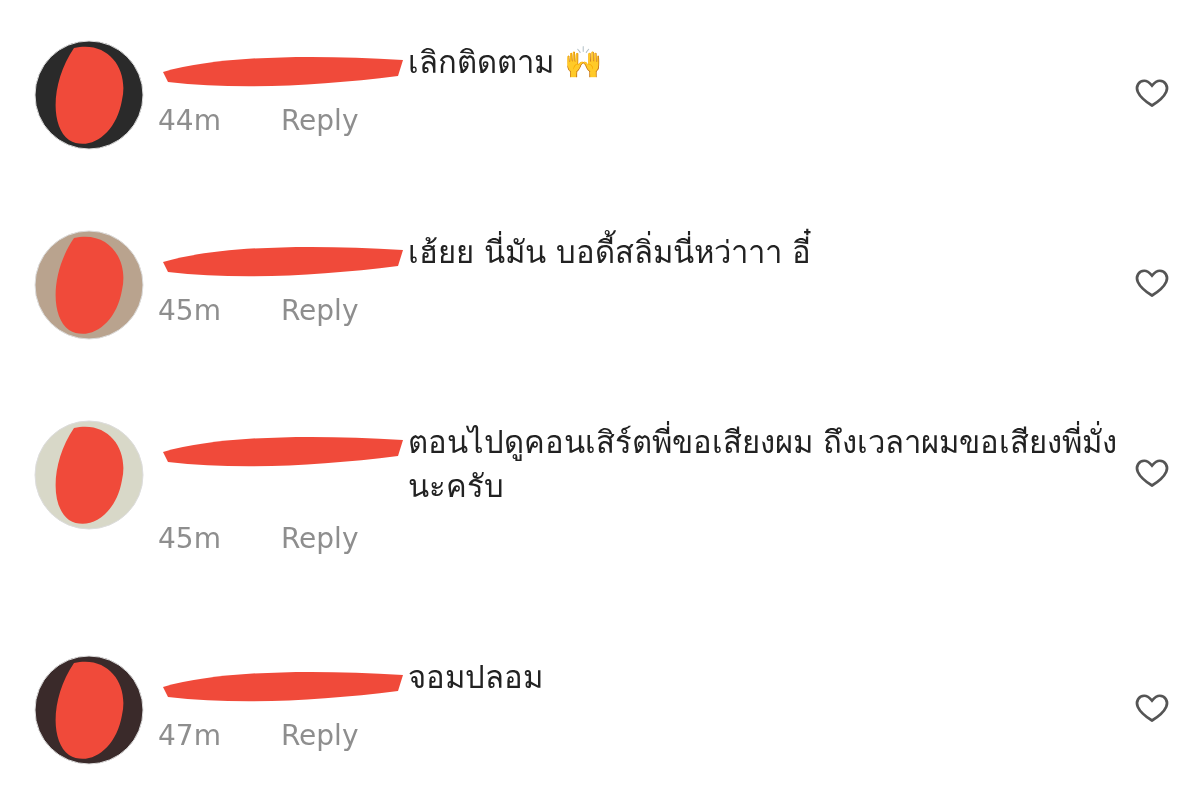 The height and width of the screenshot is (800, 1200). I want to click on comment-text: ตอนไปดูคอนเสิร์ตพี่ขอเสียงผม ถึงเวลาผมขอเสียงพี่มั่งนะครับ, so click(771, 464).